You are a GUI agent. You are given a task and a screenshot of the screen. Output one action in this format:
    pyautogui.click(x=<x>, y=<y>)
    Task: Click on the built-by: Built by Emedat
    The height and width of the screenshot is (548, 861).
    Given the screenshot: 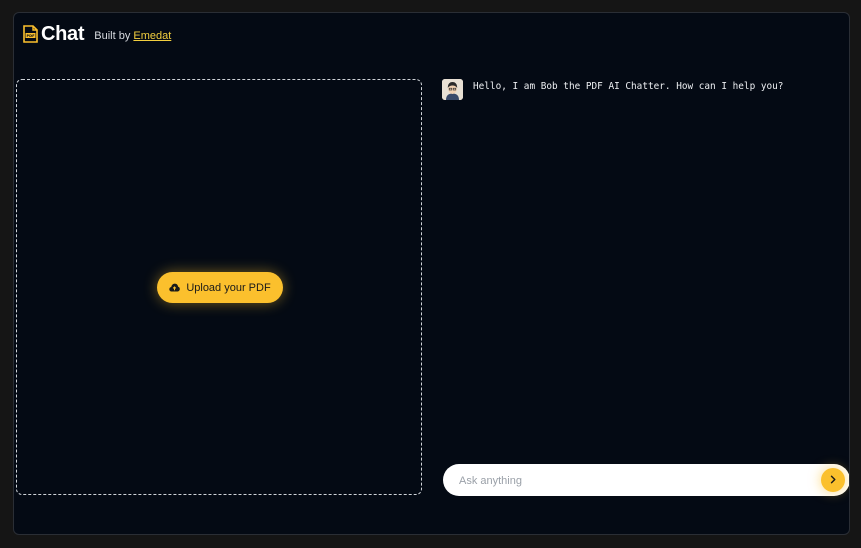 What is the action you would take?
    pyautogui.click(x=132, y=36)
    